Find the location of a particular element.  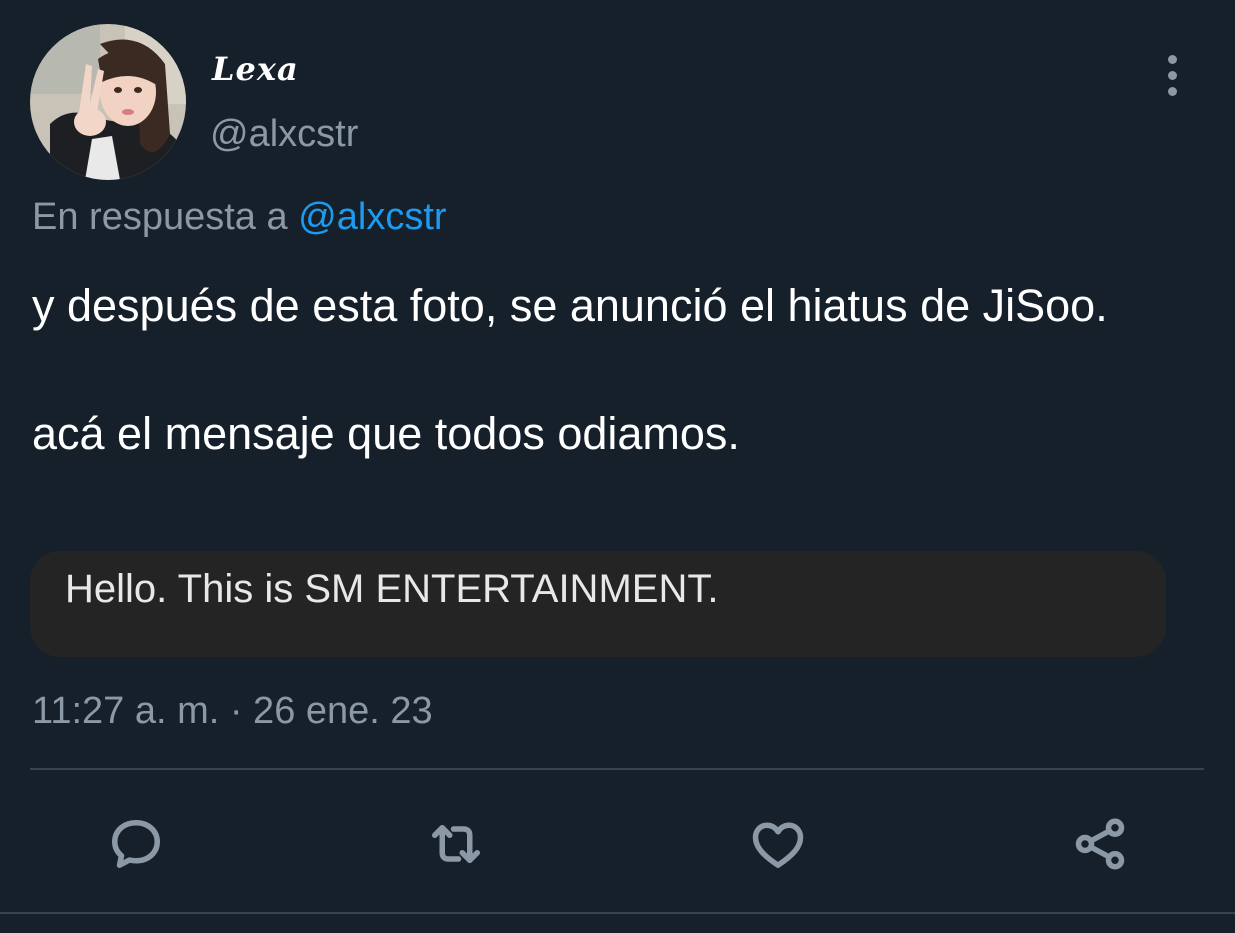

retweet-button is located at coordinates (456, 844).